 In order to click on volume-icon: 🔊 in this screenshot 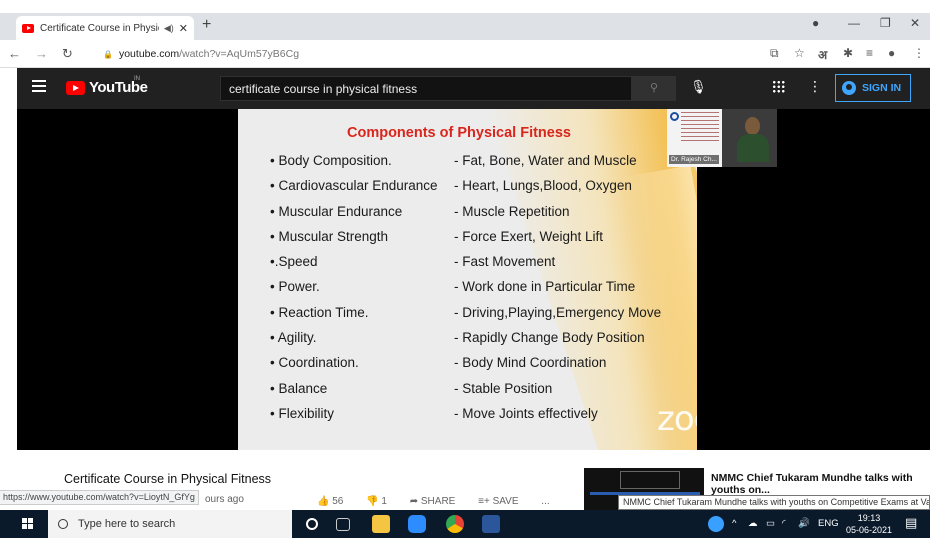, I will do `click(804, 523)`.